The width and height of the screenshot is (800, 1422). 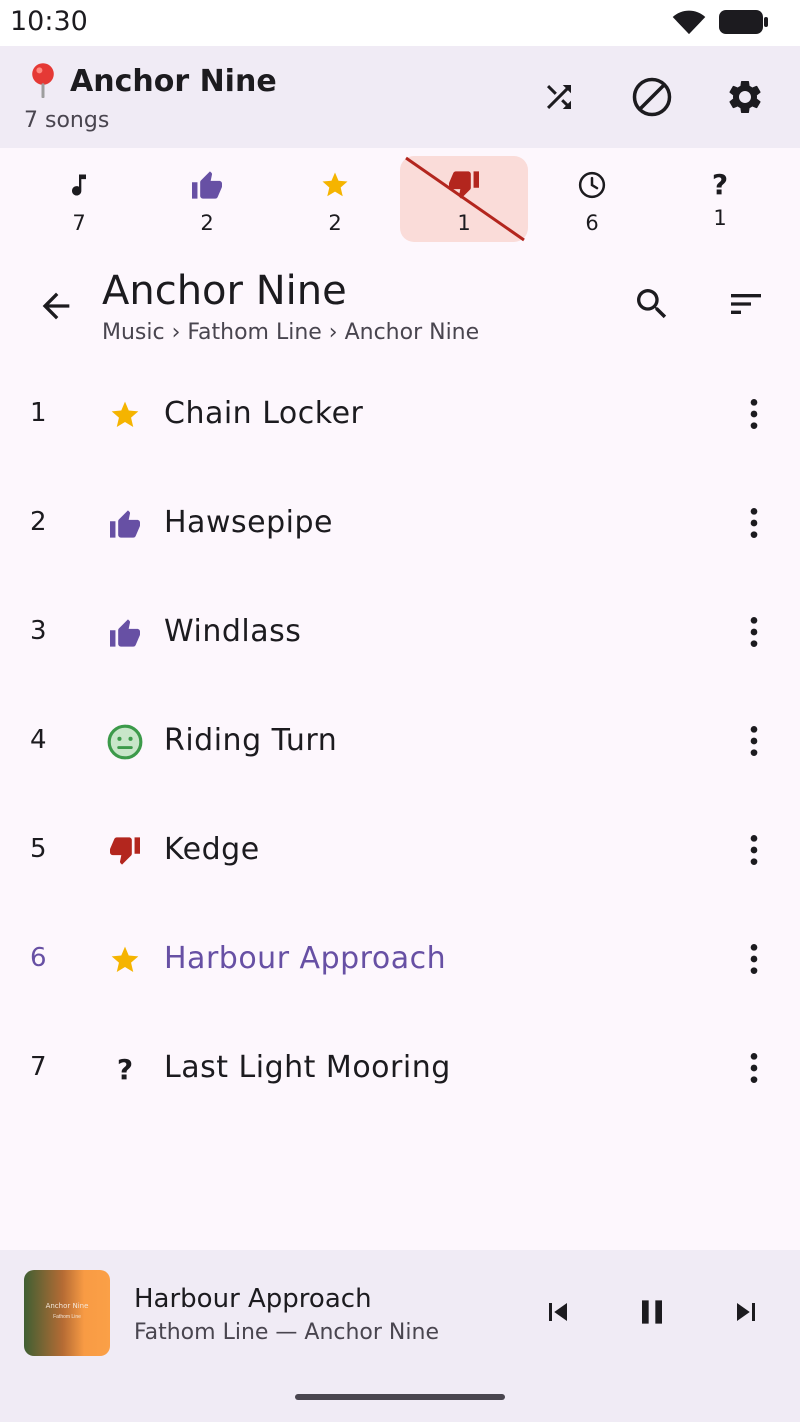 What do you see at coordinates (264, 413) in the screenshot?
I see `track-title: Chain Locker` at bounding box center [264, 413].